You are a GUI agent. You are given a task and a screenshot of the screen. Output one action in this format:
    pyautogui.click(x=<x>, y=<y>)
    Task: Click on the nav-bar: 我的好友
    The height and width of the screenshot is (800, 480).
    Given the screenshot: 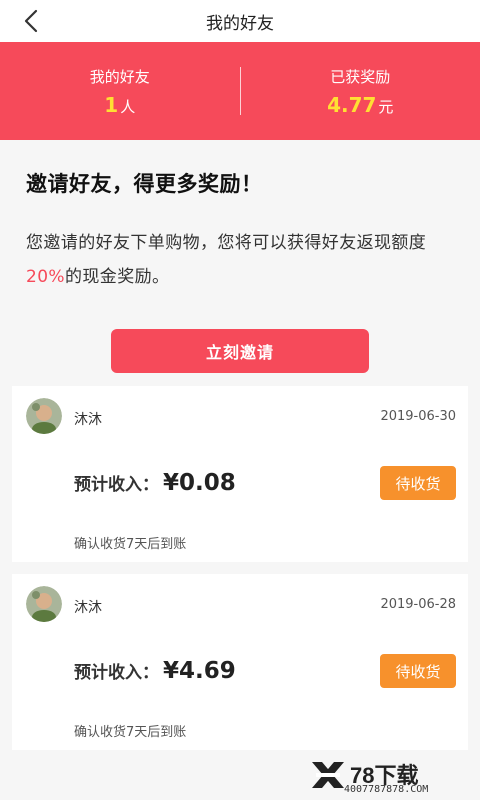 What is the action you would take?
    pyautogui.click(x=240, y=21)
    